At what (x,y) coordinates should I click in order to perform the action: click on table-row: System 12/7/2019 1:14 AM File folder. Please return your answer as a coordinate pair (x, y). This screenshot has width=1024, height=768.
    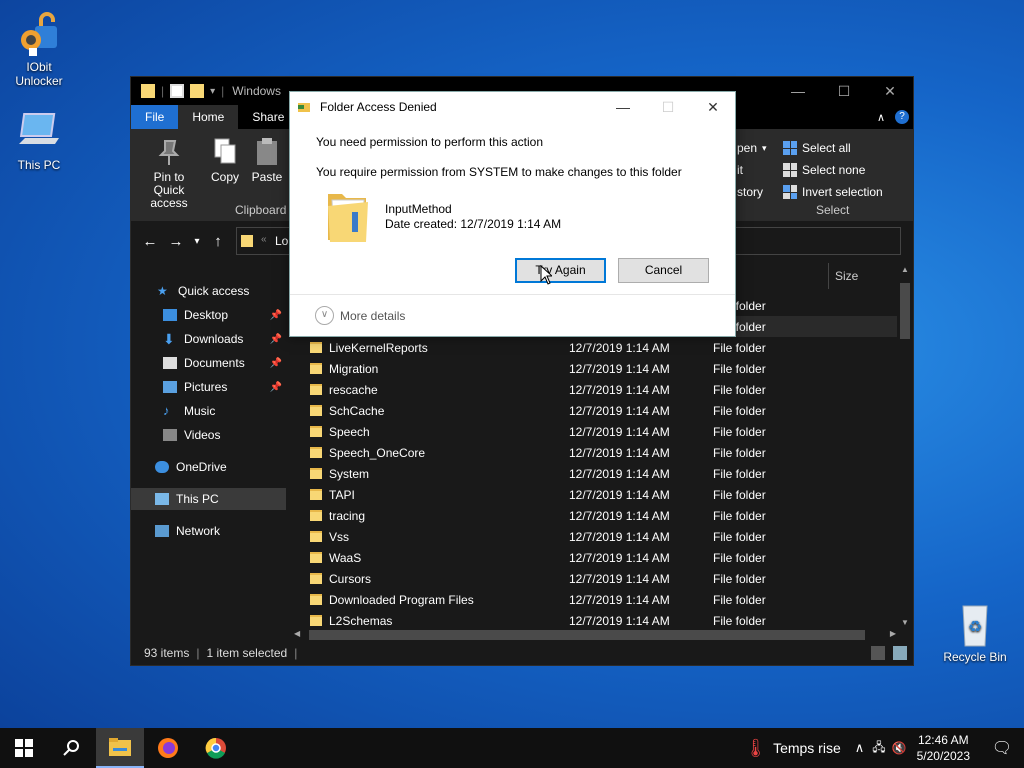
    Looking at the image, I should click on (595, 473).